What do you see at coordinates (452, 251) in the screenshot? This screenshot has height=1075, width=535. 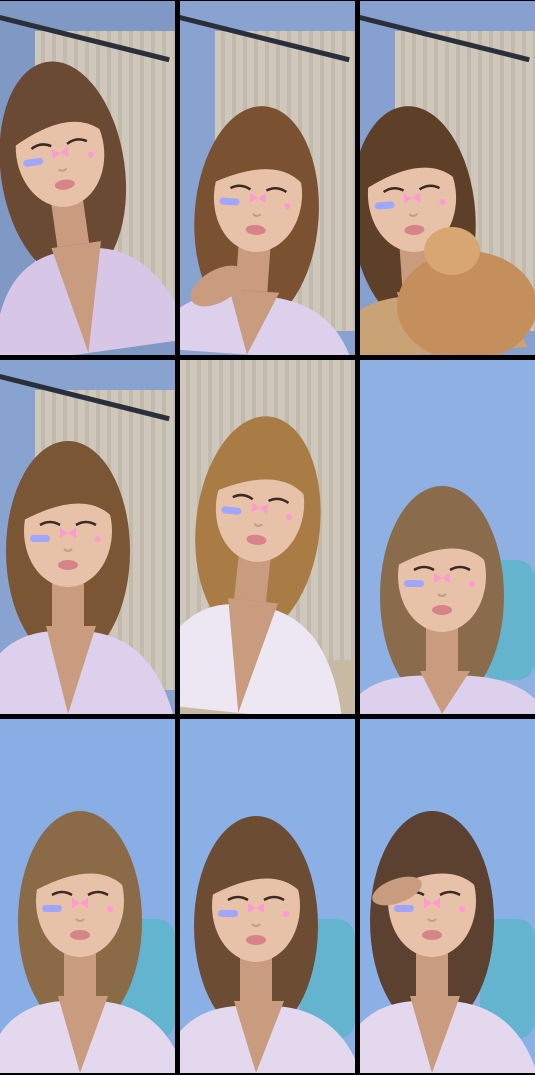 I see `cat-head` at bounding box center [452, 251].